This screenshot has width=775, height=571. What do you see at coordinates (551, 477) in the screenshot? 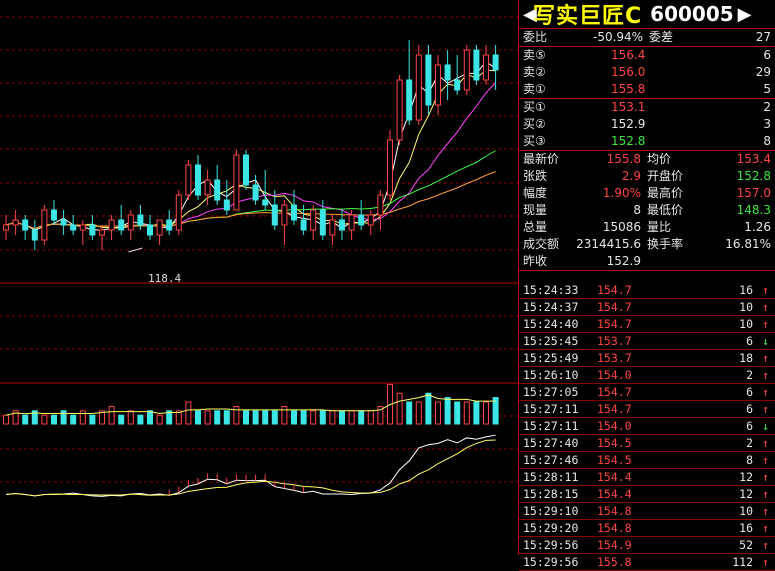
I see `tick-time: 15:28:11` at bounding box center [551, 477].